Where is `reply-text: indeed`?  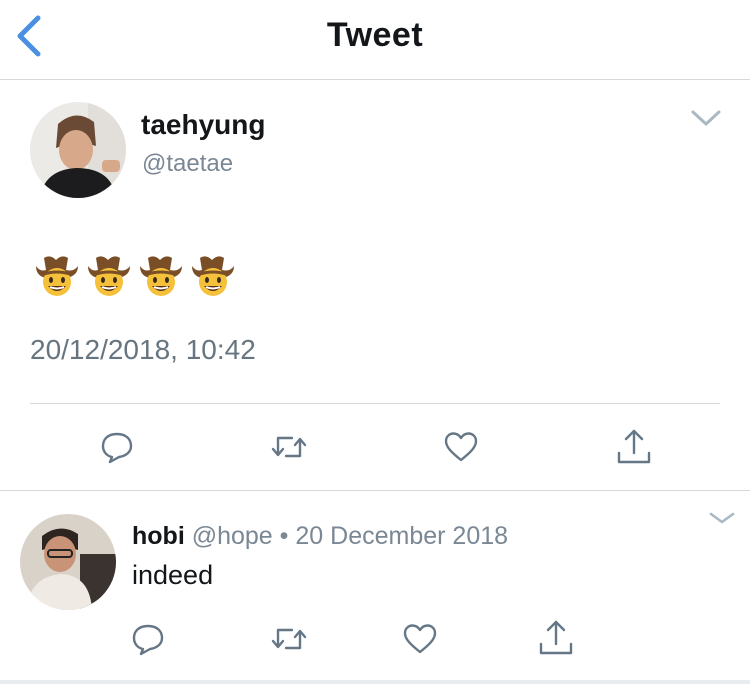
reply-text: indeed is located at coordinates (173, 575).